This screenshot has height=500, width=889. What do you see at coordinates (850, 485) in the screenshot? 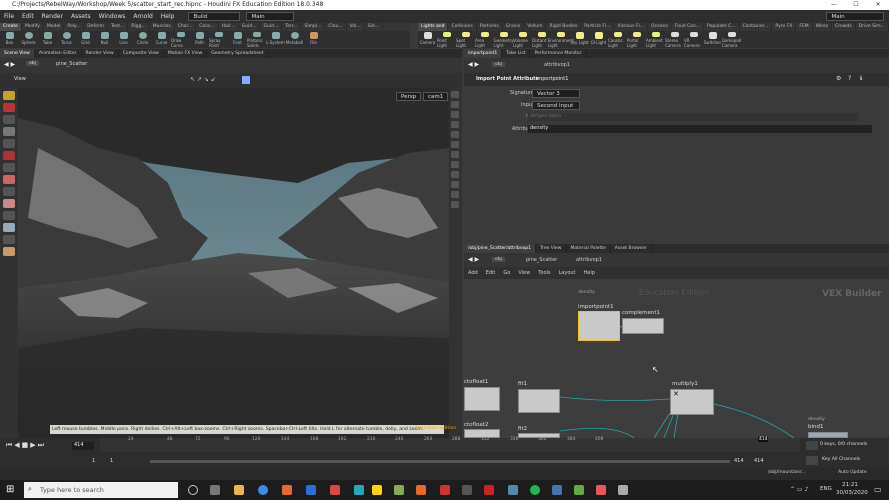
I see `clock-time: 21:21` at bounding box center [850, 485].